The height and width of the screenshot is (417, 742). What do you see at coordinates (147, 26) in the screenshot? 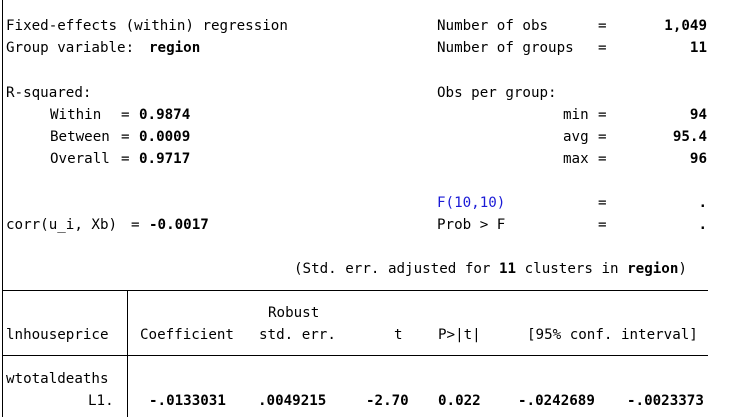
I see `regression-title: Fixed-effects (within) regression` at bounding box center [147, 26].